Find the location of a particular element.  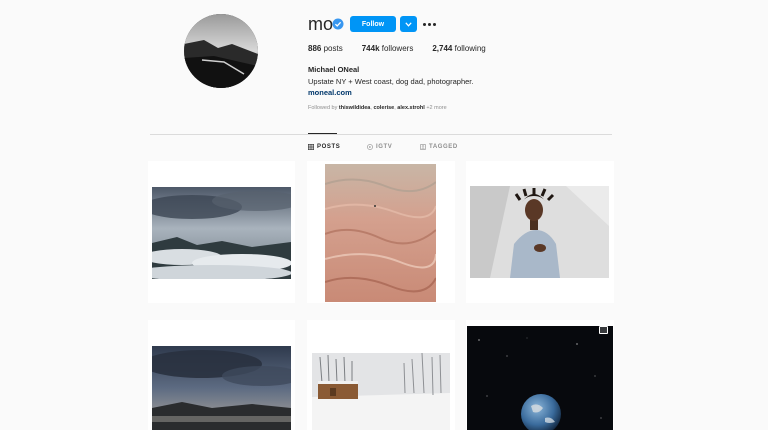

tab-igtv: IGTV is located at coordinates (379, 147).